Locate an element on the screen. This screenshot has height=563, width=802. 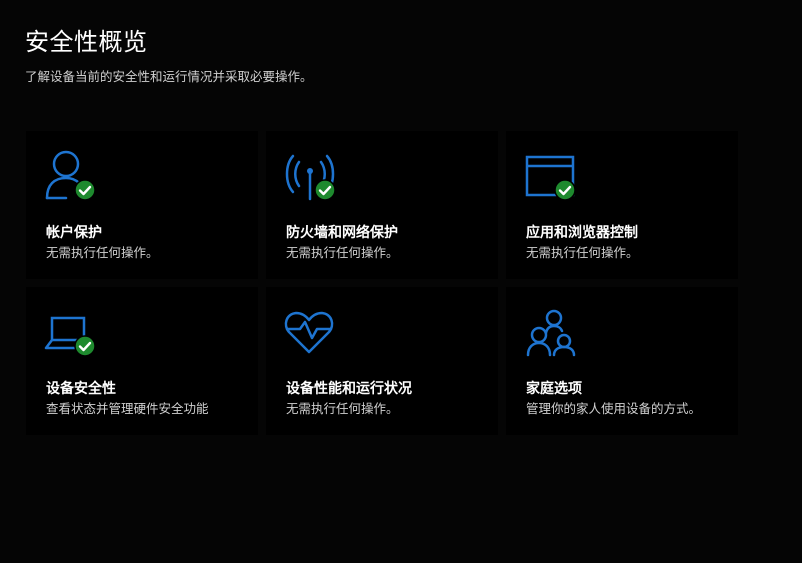
tile-device-performance-health: 设备性能和运行状况 无需执行任何操作。 is located at coordinates (382, 361).